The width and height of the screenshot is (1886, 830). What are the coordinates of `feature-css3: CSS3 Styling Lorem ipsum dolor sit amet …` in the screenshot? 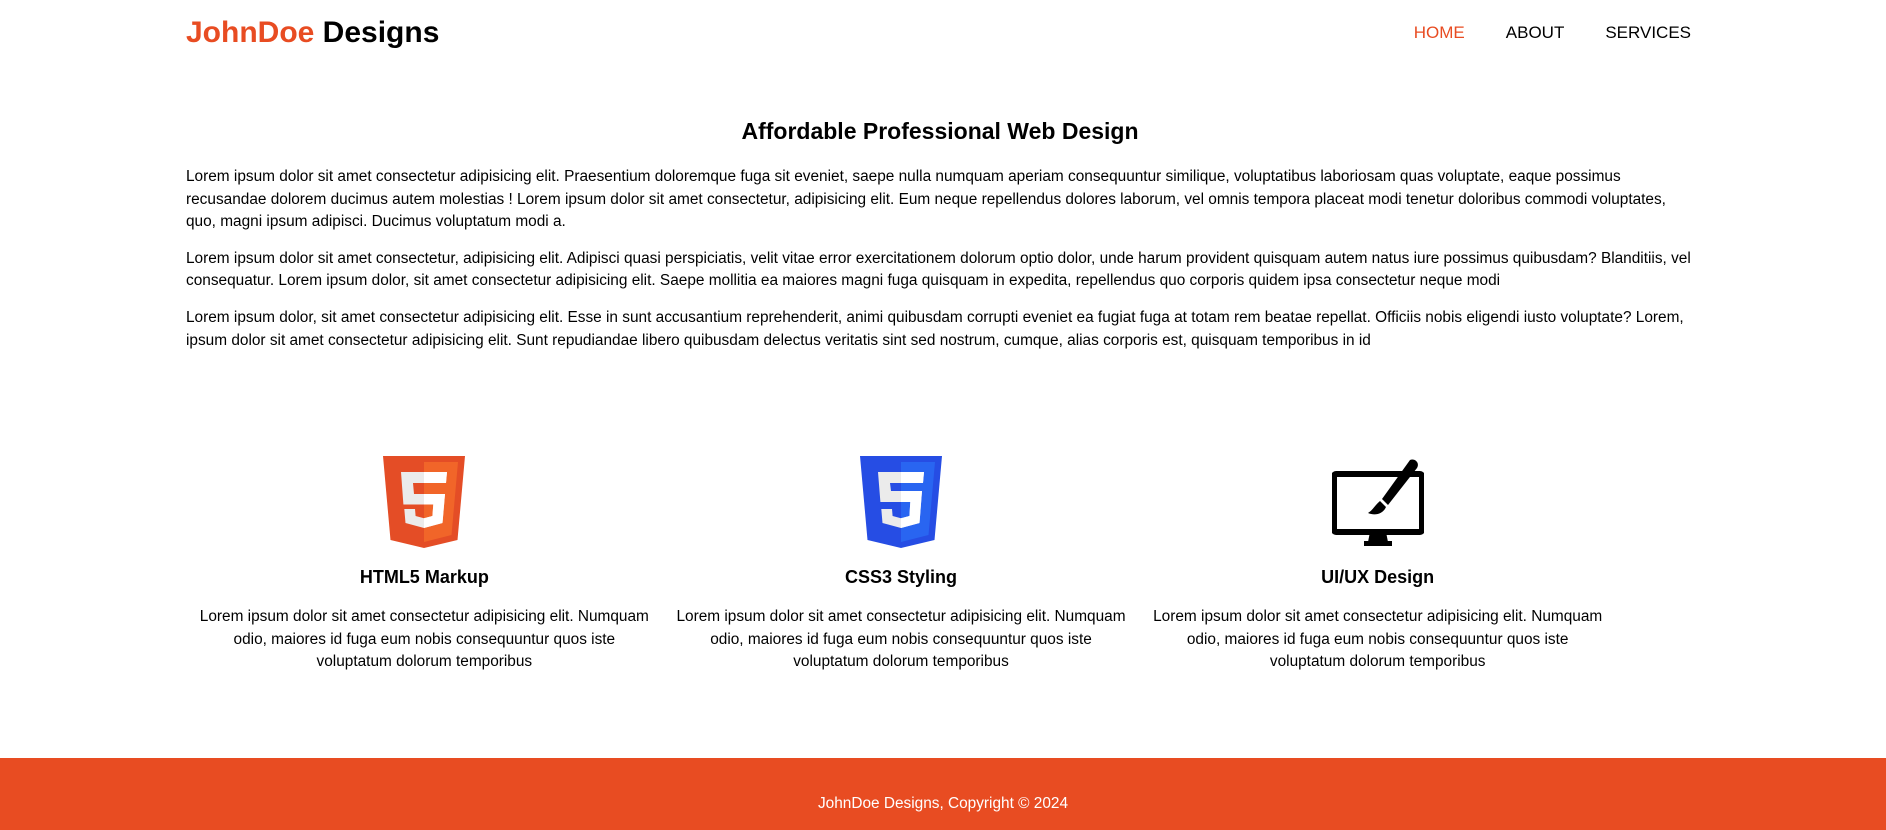 It's located at (901, 565).